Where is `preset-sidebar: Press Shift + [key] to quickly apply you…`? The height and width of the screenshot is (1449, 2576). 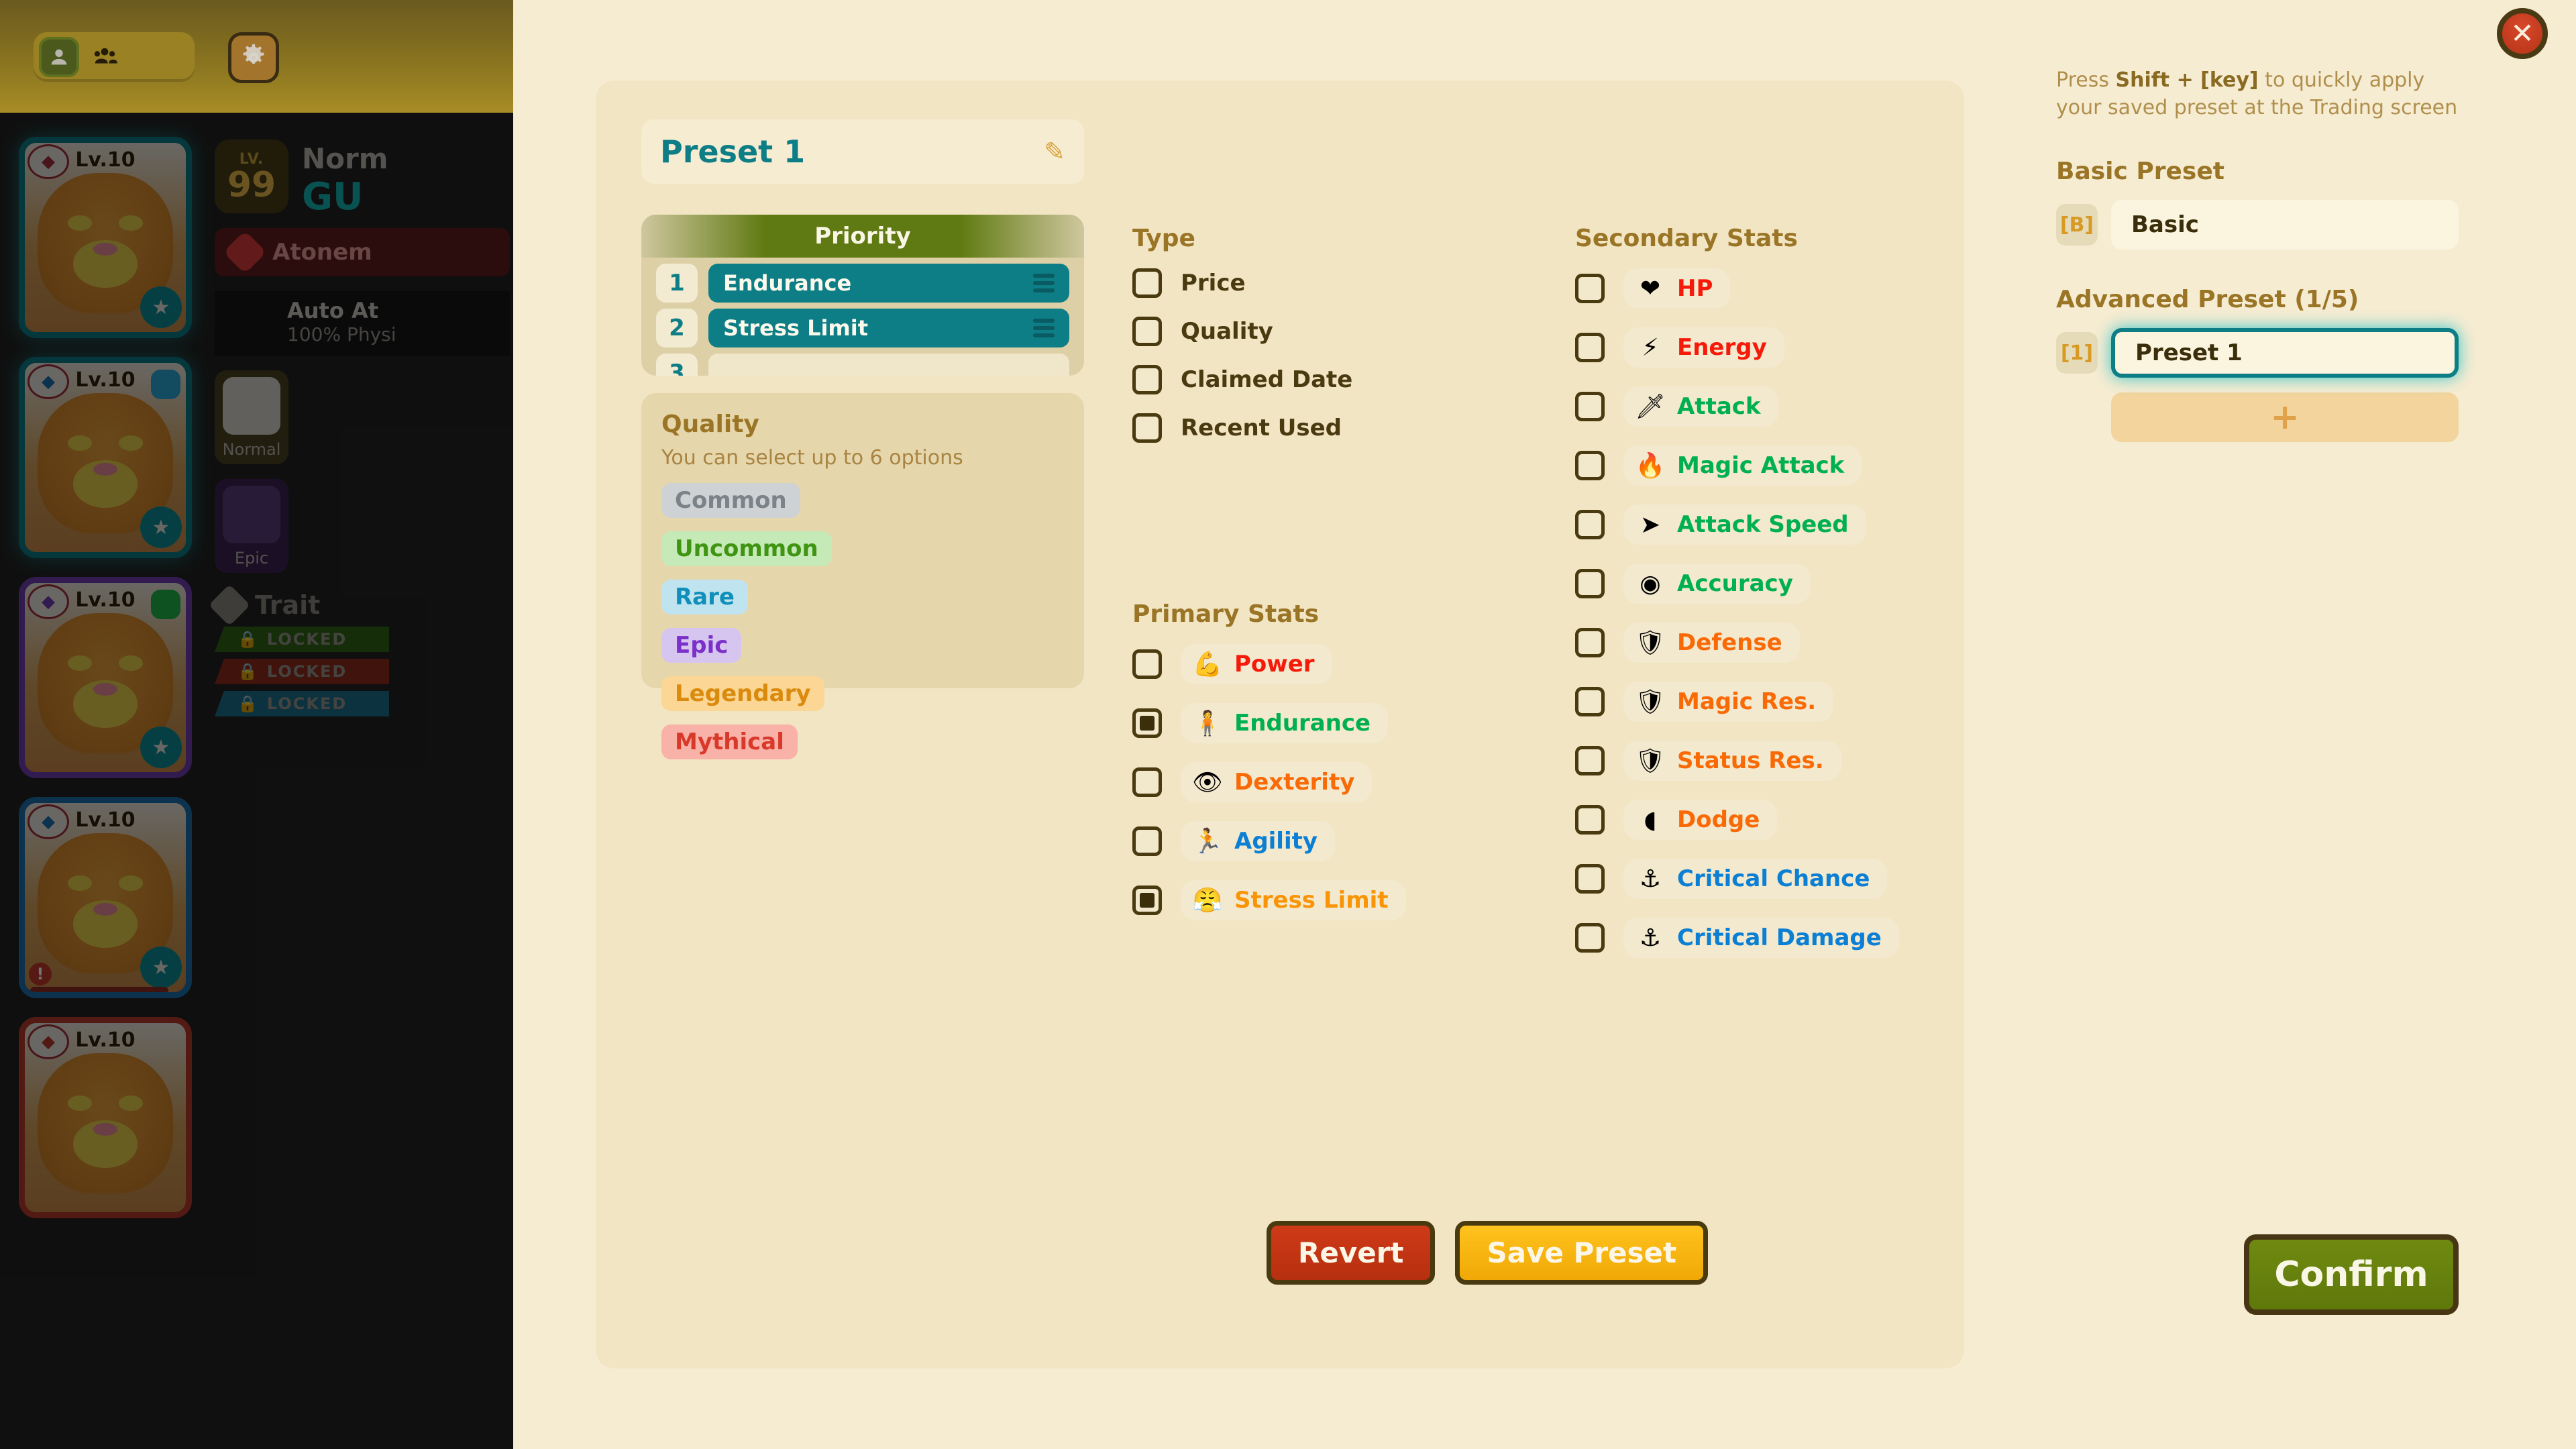 preset-sidebar: Press Shift + [key] to quickly apply you… is located at coordinates (2257, 254).